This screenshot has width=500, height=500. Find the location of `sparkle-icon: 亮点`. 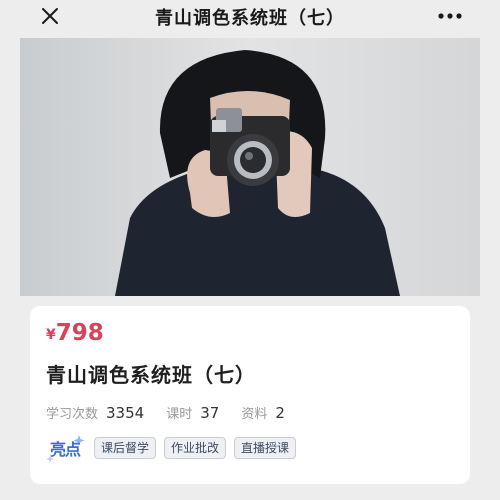

sparkle-icon: 亮点 is located at coordinates (66, 448).